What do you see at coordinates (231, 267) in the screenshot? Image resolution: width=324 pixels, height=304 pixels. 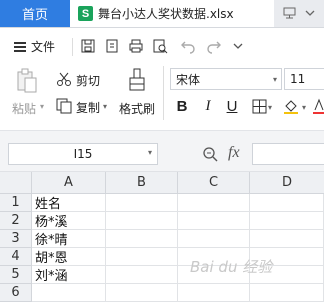 I see `watermark: Bai du 经验` at bounding box center [231, 267].